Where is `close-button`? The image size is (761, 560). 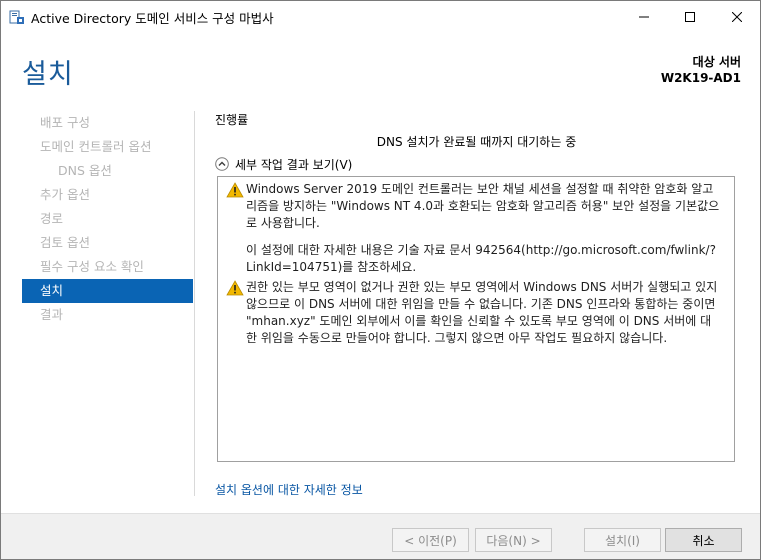 close-button is located at coordinates (737, 16).